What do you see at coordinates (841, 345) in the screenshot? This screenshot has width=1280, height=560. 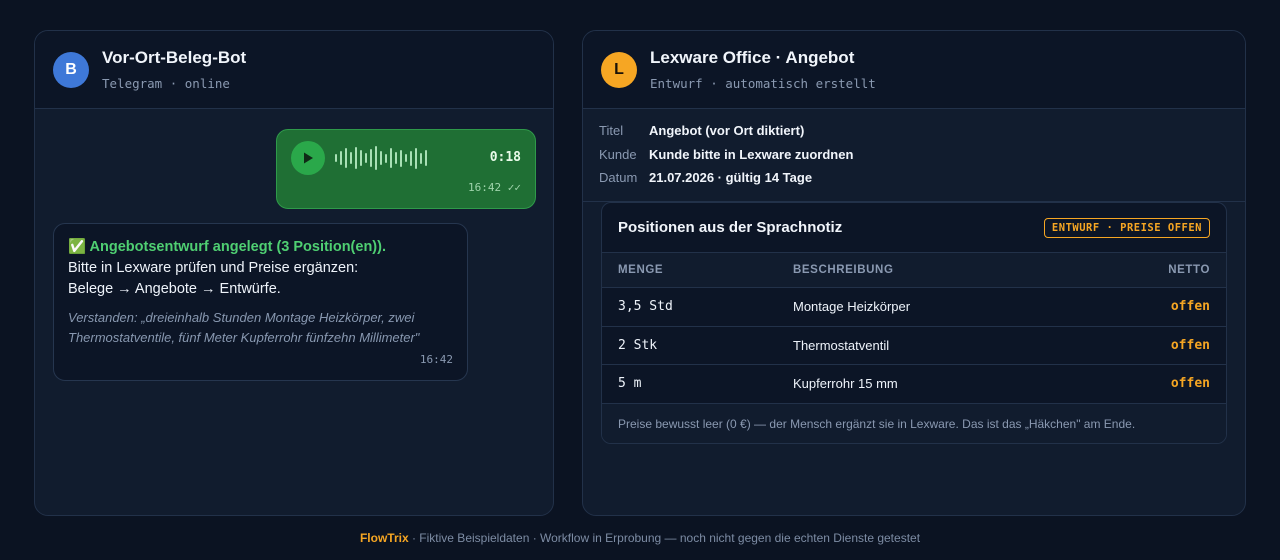 I see `row-desc: Thermostatventil` at bounding box center [841, 345].